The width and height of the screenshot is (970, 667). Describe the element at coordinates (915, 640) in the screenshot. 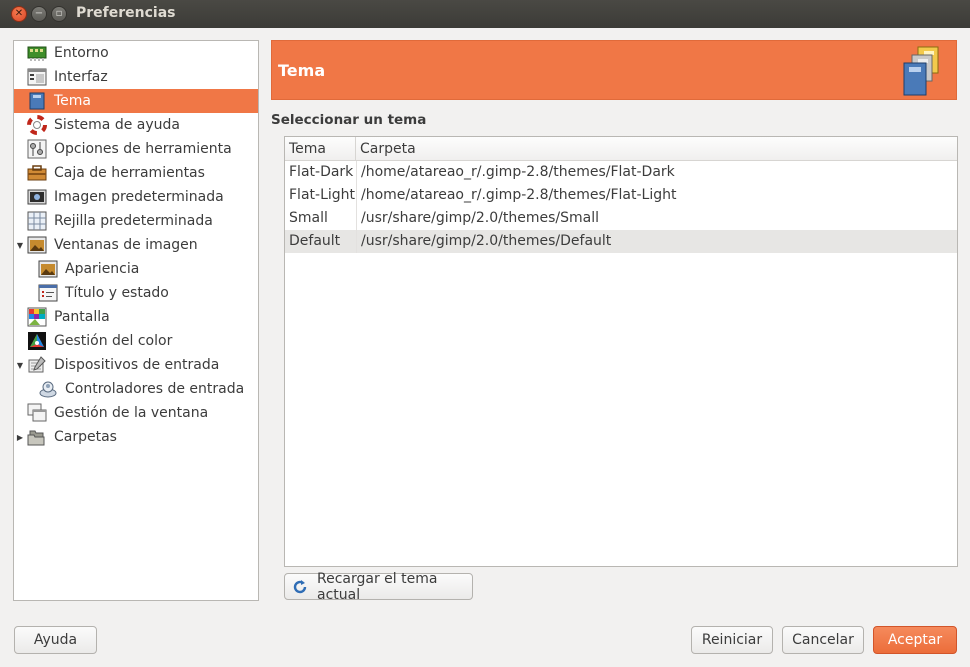

I see `accept-button: Aceptar` at that location.